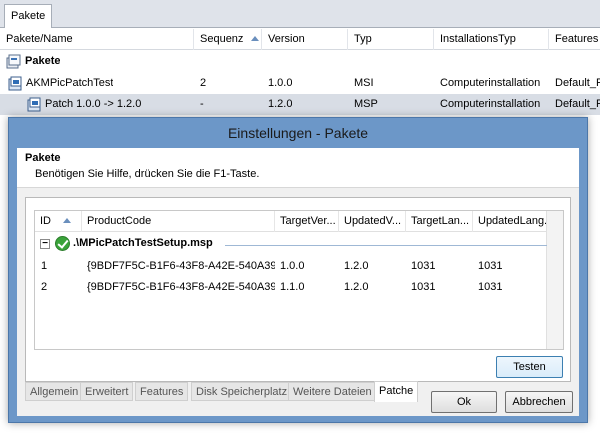 Image resolution: width=600 pixels, height=440 pixels. What do you see at coordinates (574, 39) in the screenshot?
I see `column-header-features: Features` at bounding box center [574, 39].